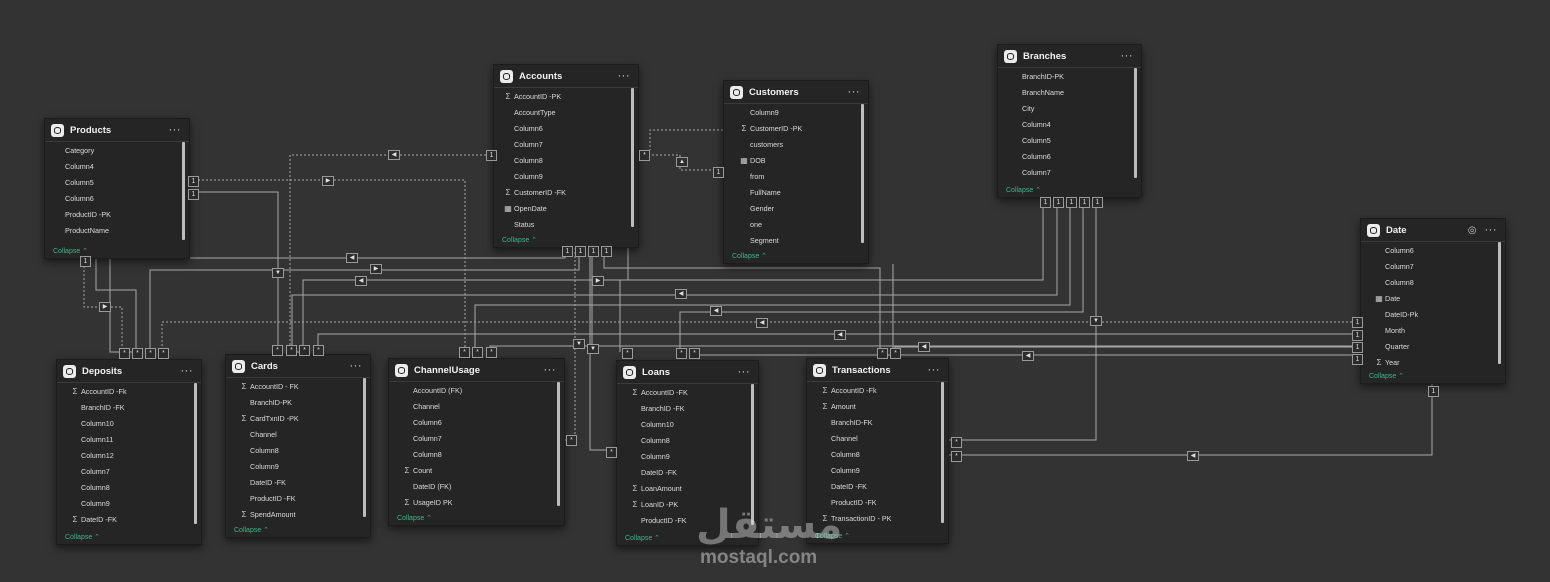  What do you see at coordinates (798, 192) in the screenshot?
I see `column-item: FullName` at bounding box center [798, 192].